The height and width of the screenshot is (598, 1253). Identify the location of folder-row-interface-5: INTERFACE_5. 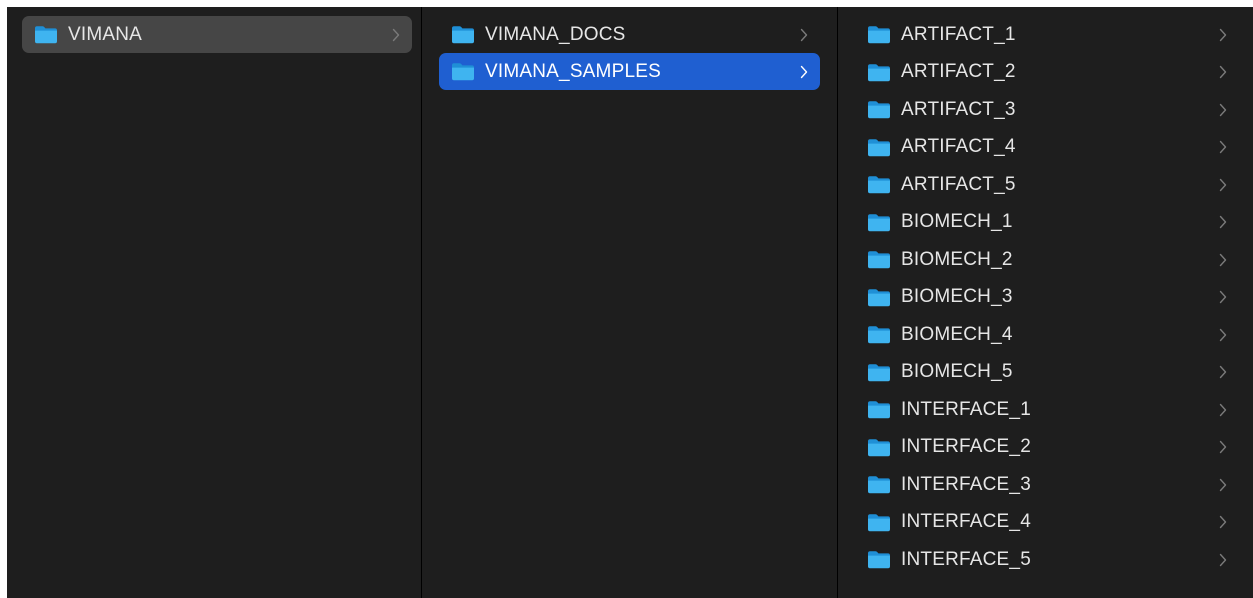
(1047, 560).